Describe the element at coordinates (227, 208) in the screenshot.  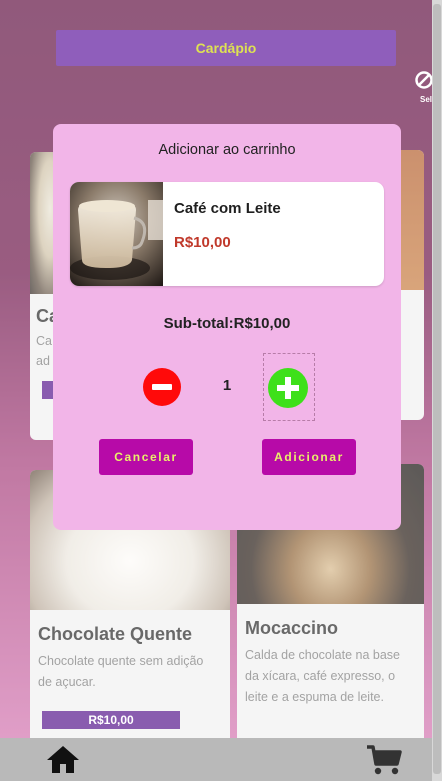
I see `product-name: Café com Leite` at that location.